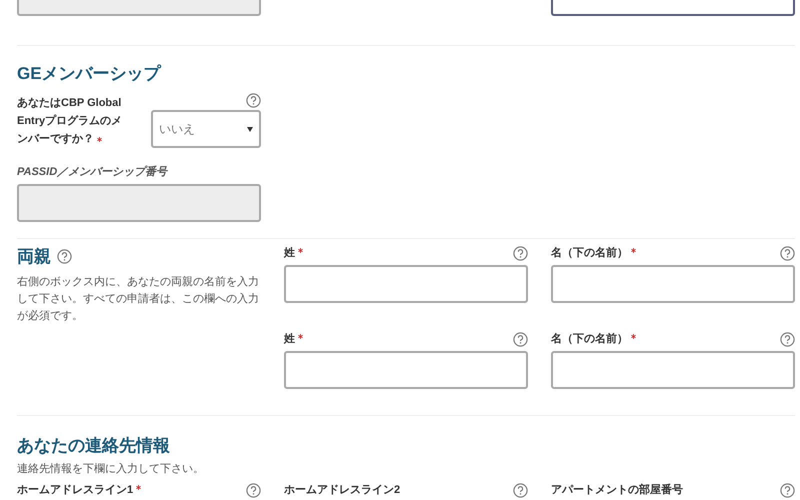 This screenshot has width=800, height=500. I want to click on caret-icon, so click(250, 129).